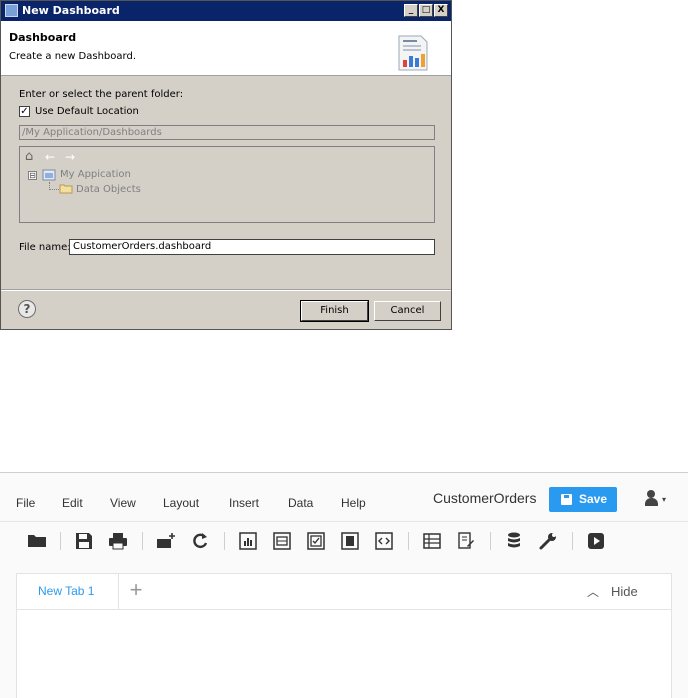 The image size is (688, 698). What do you see at coordinates (49, 175) in the screenshot?
I see `project-icon` at bounding box center [49, 175].